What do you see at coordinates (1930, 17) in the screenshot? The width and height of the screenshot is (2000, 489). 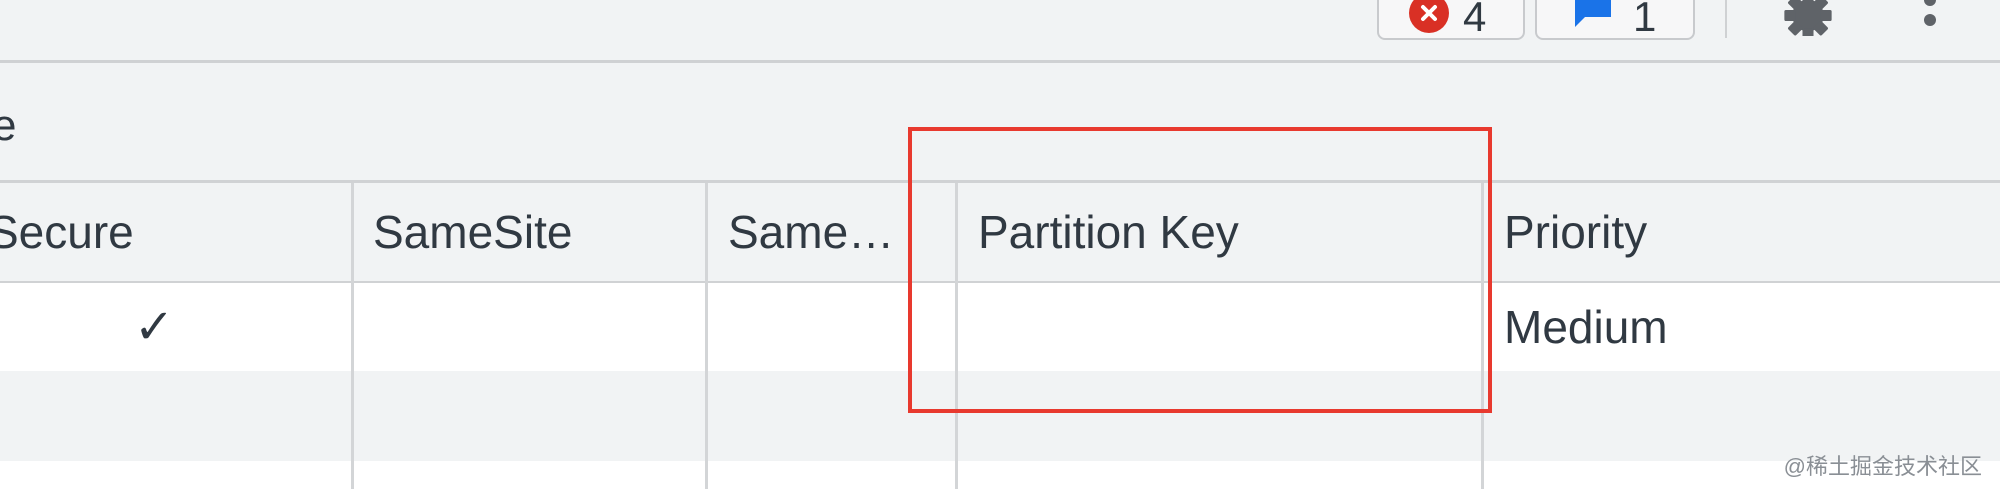 I see `more-vert-icon` at bounding box center [1930, 17].